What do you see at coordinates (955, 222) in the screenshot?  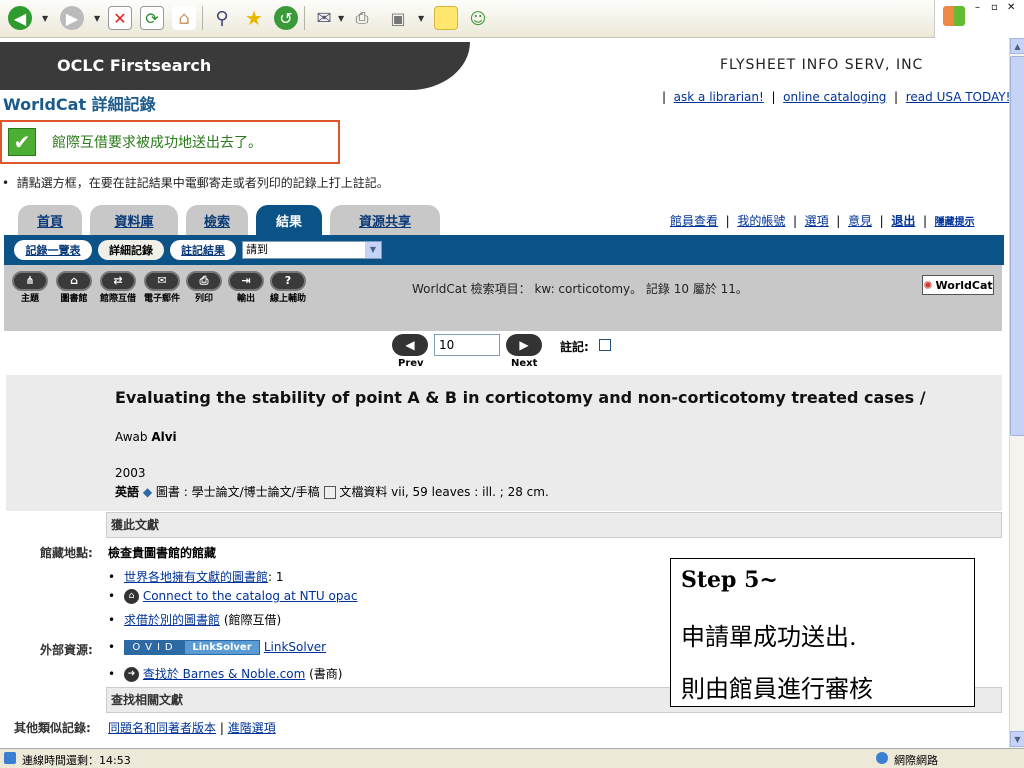 I see `hide-tips-link: 隱藏提示` at bounding box center [955, 222].